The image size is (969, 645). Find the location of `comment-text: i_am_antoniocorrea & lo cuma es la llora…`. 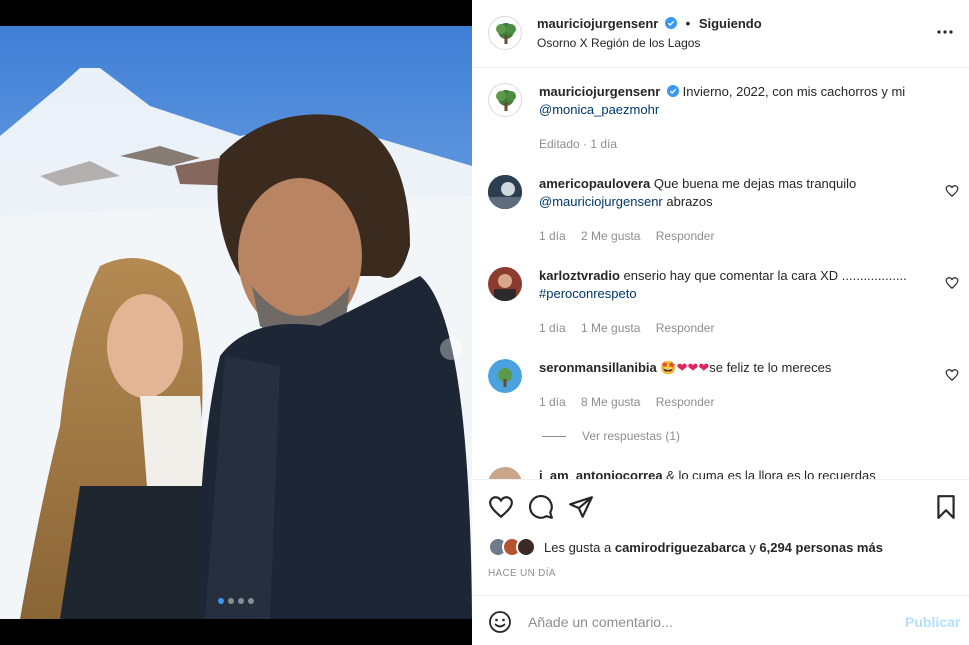

comment-text: i_am_antoniocorrea & lo cuma es la llora… is located at coordinates (724, 473).